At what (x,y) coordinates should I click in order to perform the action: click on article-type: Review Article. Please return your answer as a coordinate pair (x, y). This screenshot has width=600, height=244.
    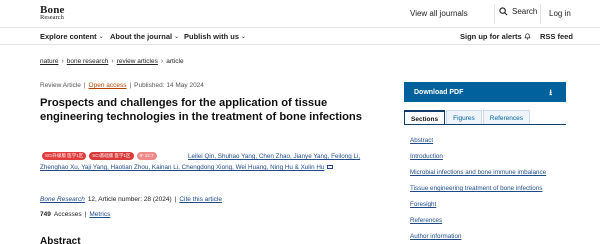
    Looking at the image, I should click on (60, 85).